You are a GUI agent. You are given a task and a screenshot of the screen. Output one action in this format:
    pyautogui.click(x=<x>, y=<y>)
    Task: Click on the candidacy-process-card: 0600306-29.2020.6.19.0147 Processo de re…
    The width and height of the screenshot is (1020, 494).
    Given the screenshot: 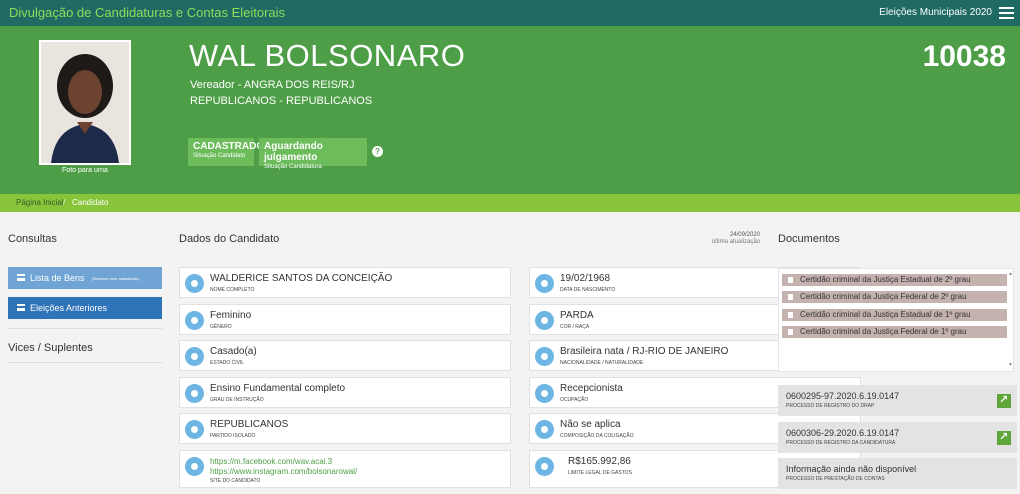 What is the action you would take?
    pyautogui.click(x=897, y=437)
    